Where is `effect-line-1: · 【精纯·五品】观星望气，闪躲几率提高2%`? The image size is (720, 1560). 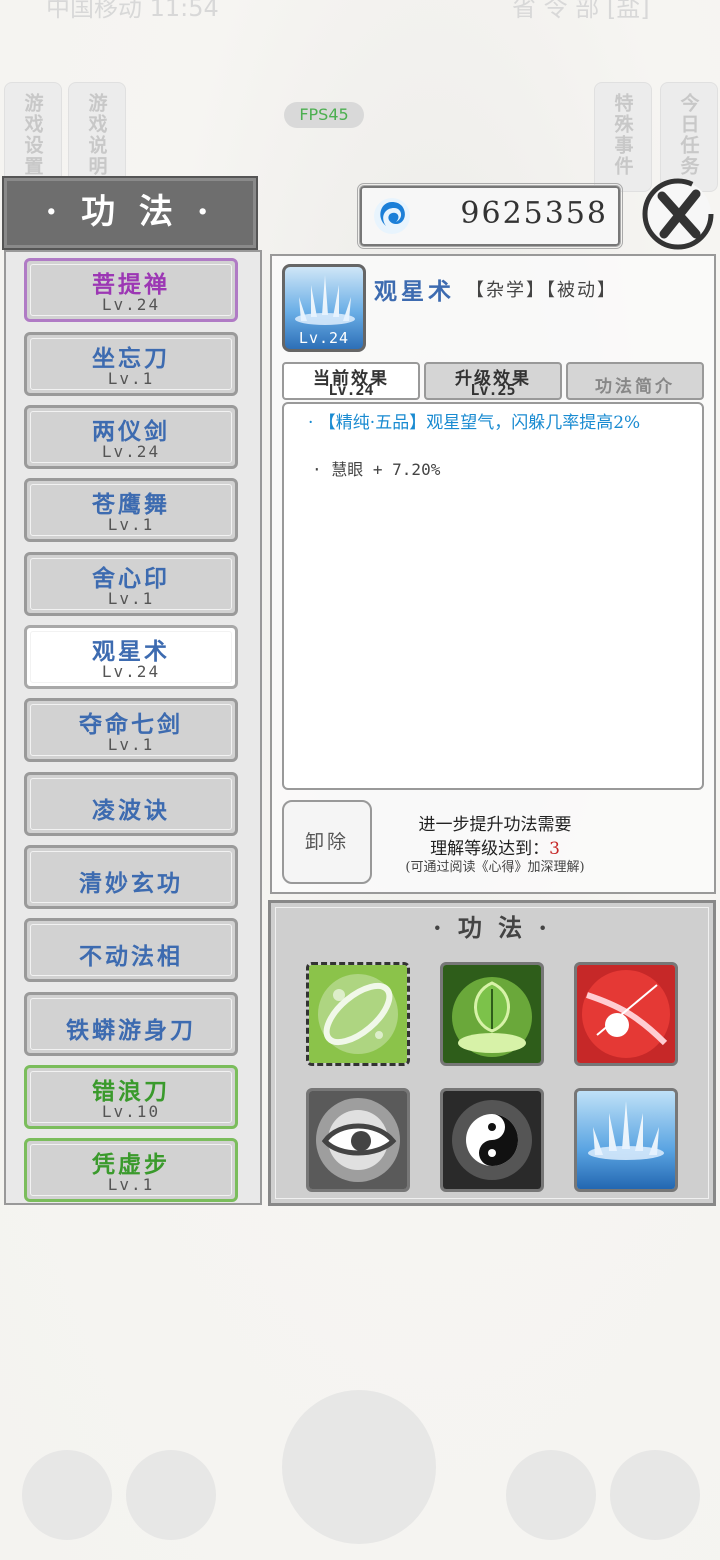 effect-line-1: · 【精纯·五品】观星望气，闪躲几率提高2% is located at coordinates (474, 423).